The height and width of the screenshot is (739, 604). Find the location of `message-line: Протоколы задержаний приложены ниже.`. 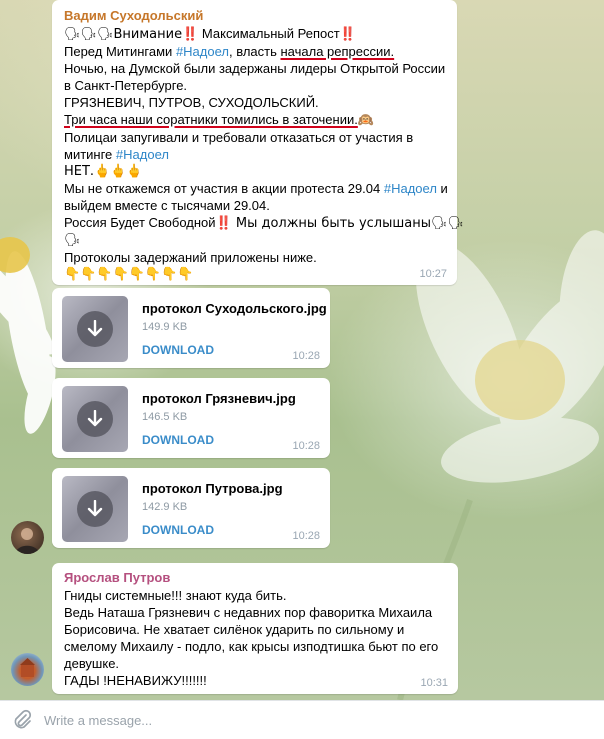

message-line: Протоколы задержаний приложены ниже. is located at coordinates (190, 257).